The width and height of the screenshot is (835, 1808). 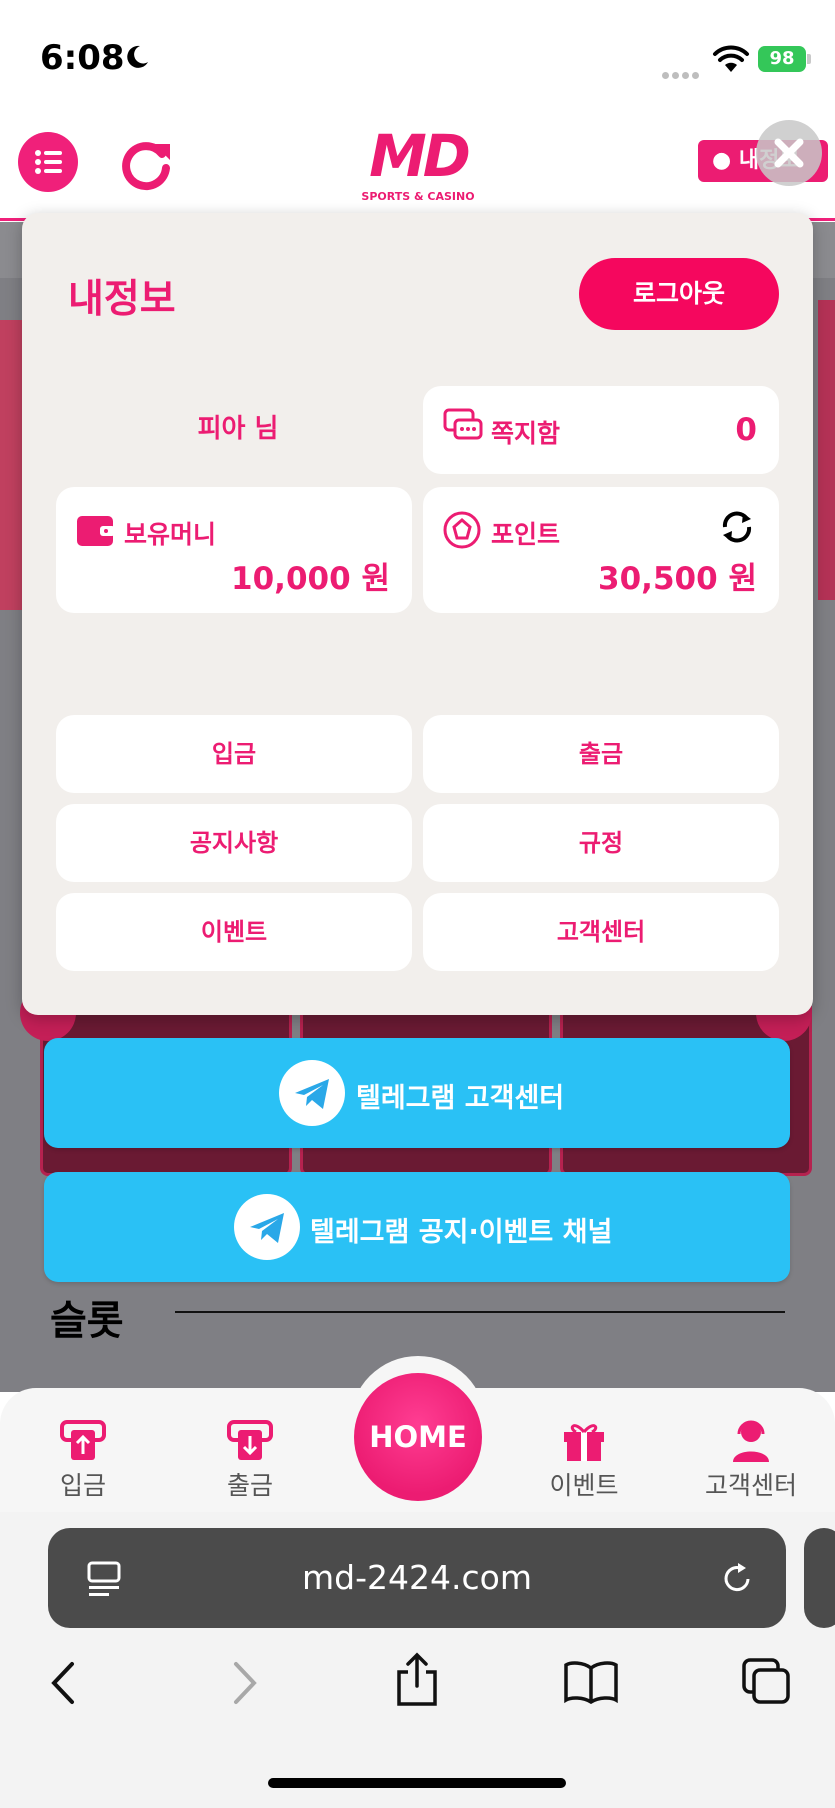 What do you see at coordinates (480, 1312) in the screenshot?
I see `section-divider` at bounding box center [480, 1312].